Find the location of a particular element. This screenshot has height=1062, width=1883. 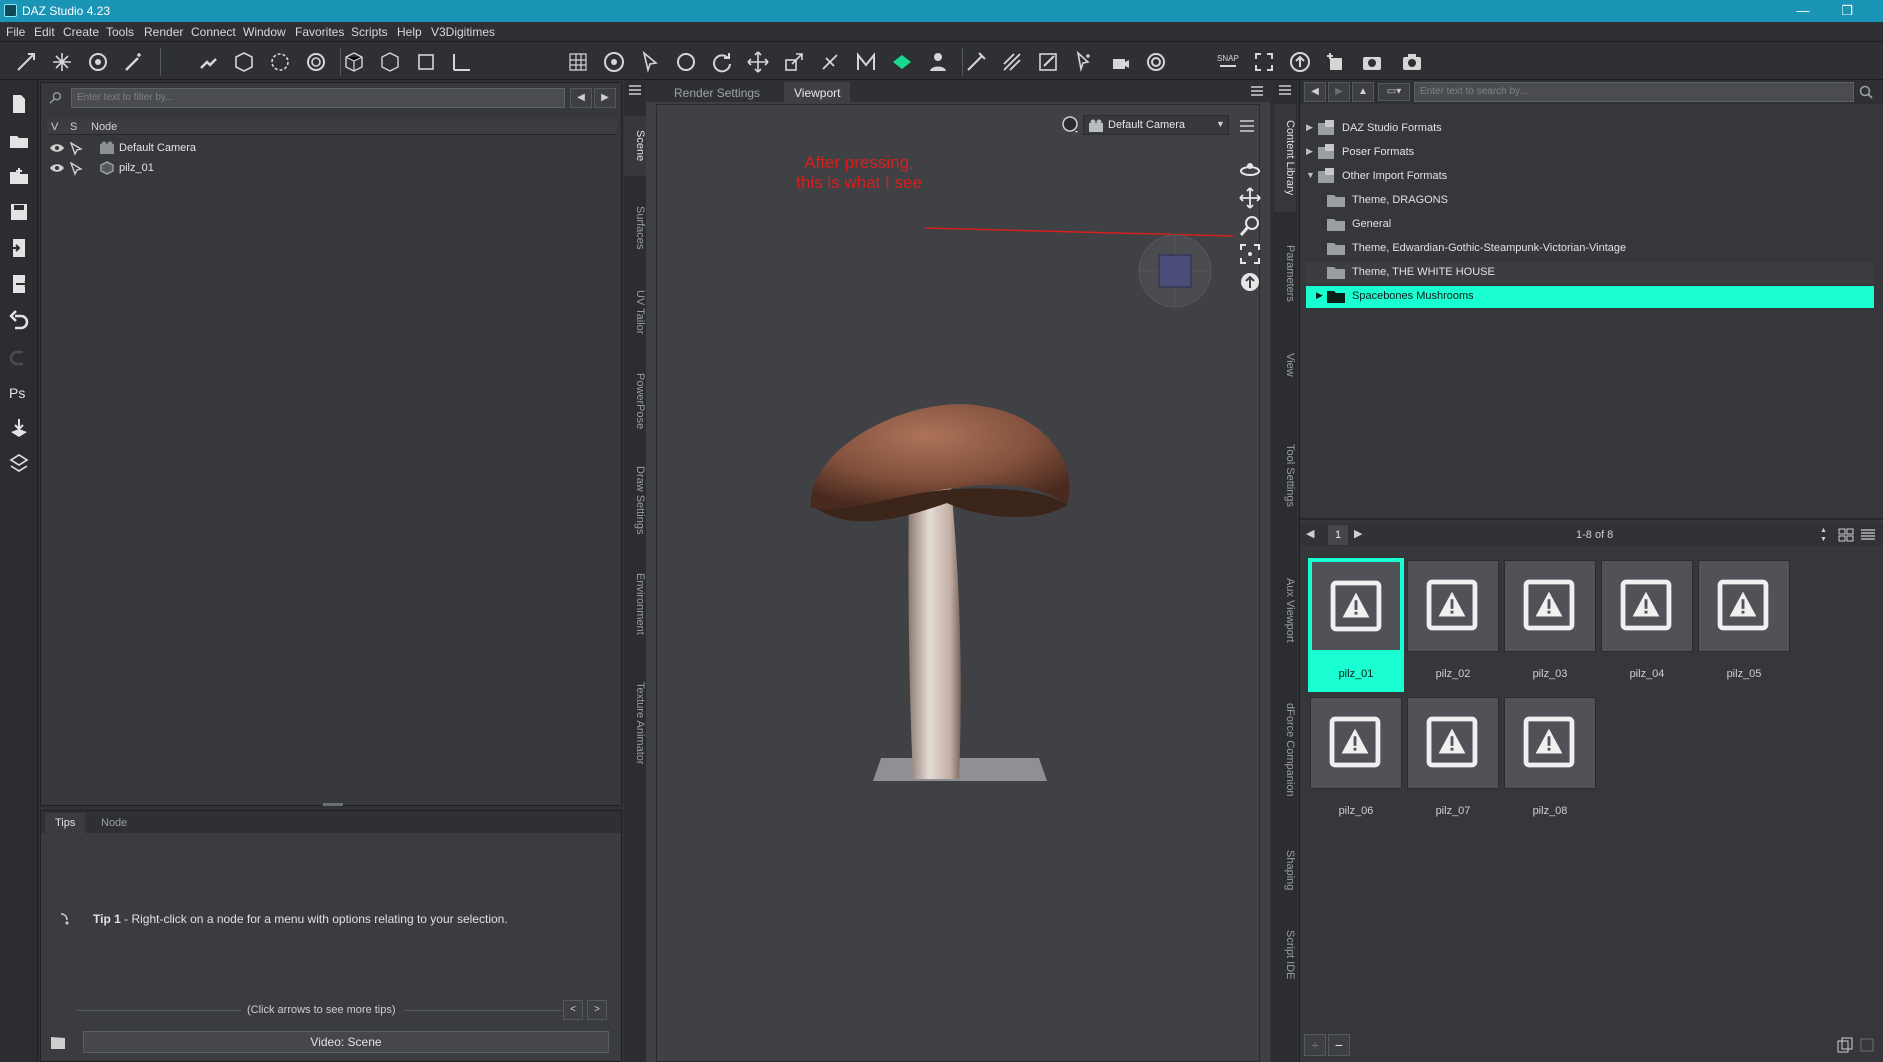

library-back-button: ◀ is located at coordinates (1315, 92).